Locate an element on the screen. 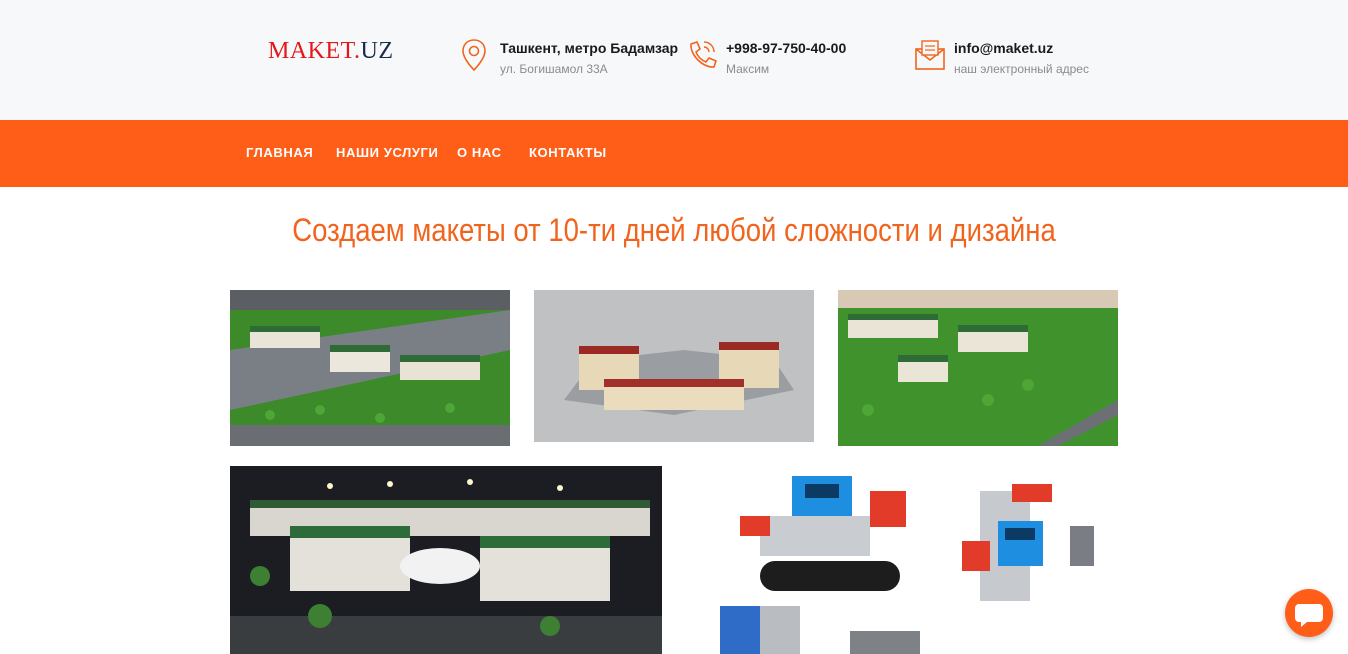 Image resolution: width=1348 pixels, height=654 pixels. nav-item-services: НАШИ УСЛУГИ is located at coordinates (387, 152).